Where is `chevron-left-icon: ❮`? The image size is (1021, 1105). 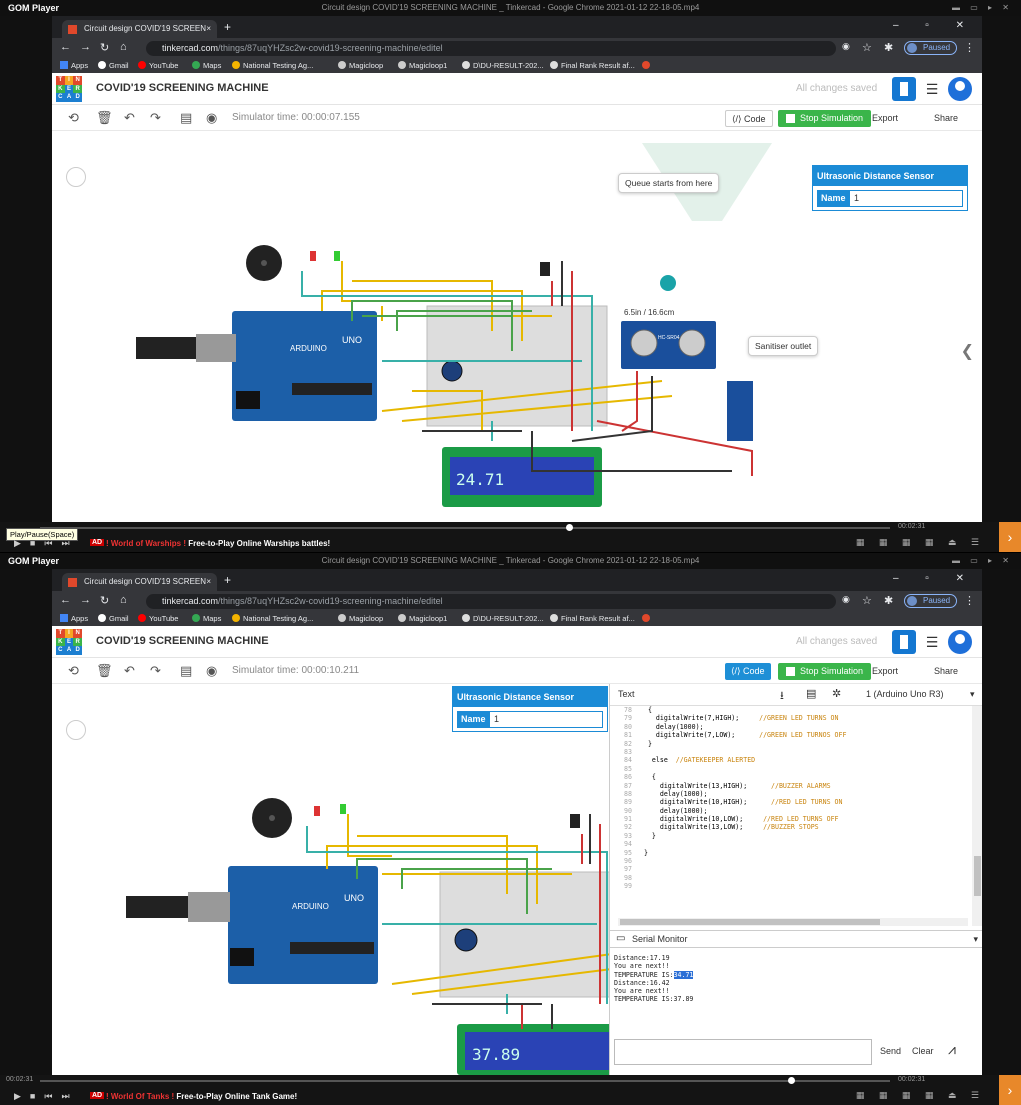
chevron-left-icon: ❮ is located at coordinates (967, 351).